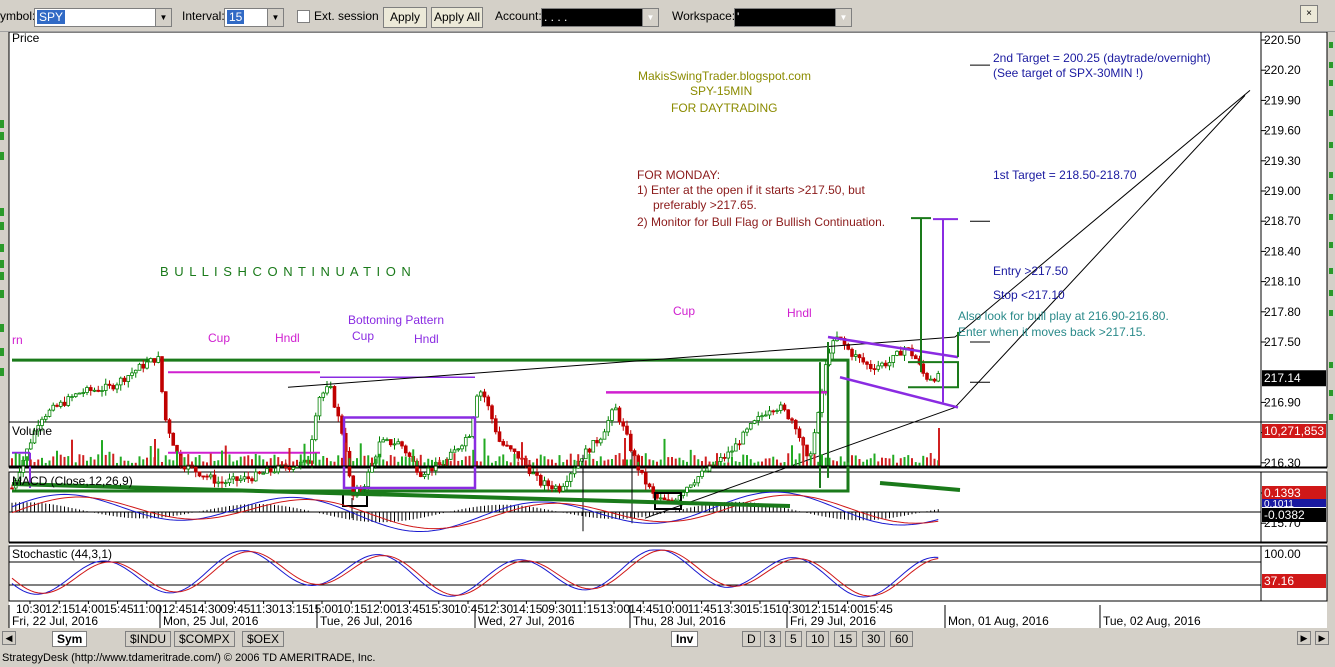  I want to click on volume-panel-title: Volume, so click(32, 431).